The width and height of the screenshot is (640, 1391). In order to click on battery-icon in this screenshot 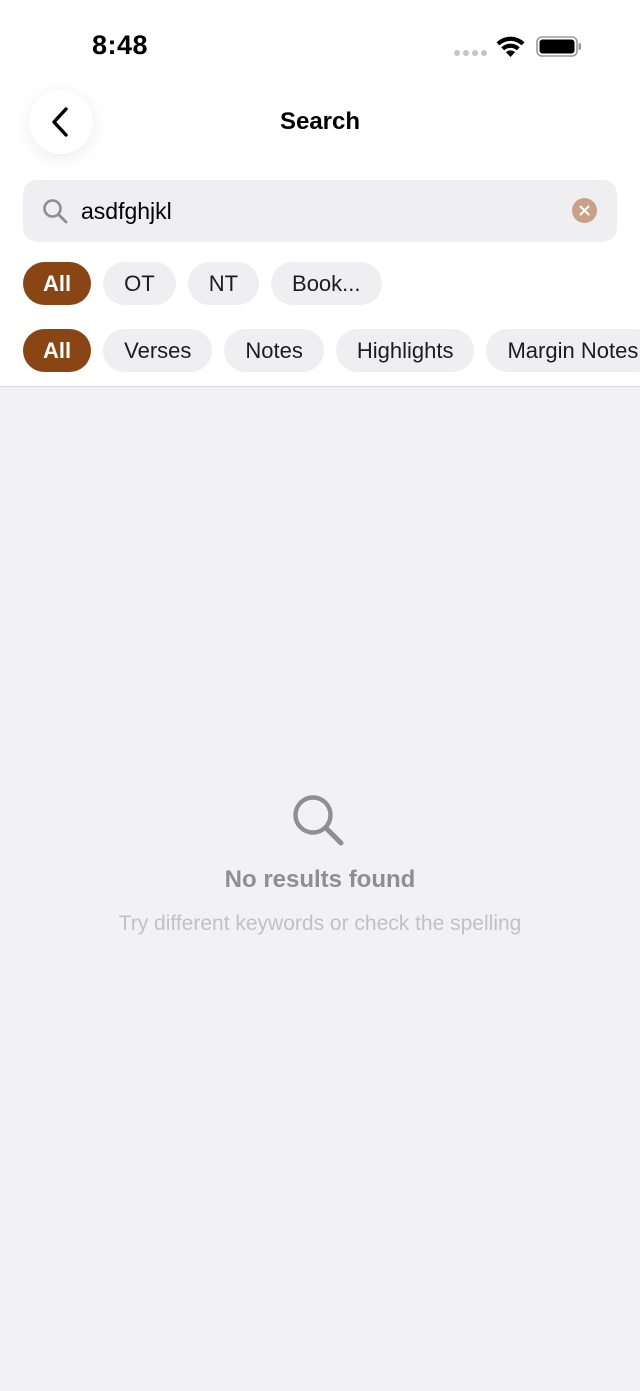, I will do `click(558, 46)`.